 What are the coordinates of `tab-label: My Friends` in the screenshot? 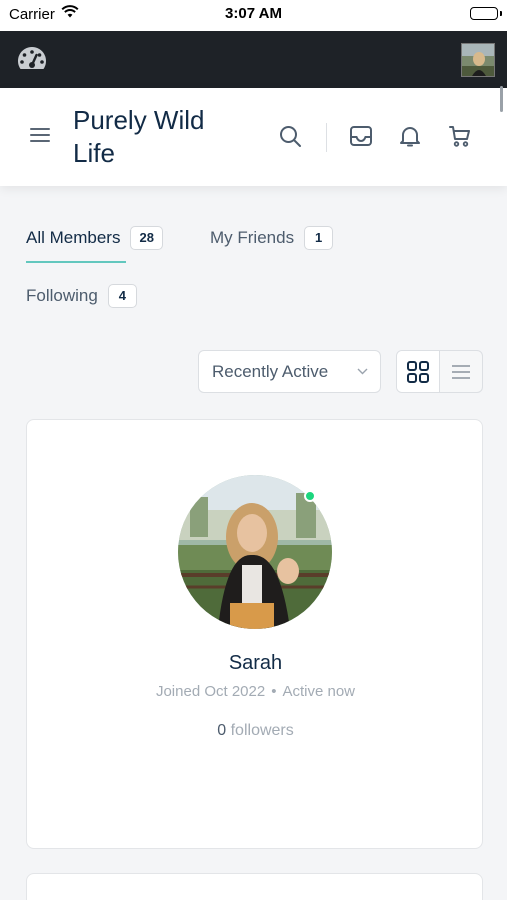 It's located at (252, 237).